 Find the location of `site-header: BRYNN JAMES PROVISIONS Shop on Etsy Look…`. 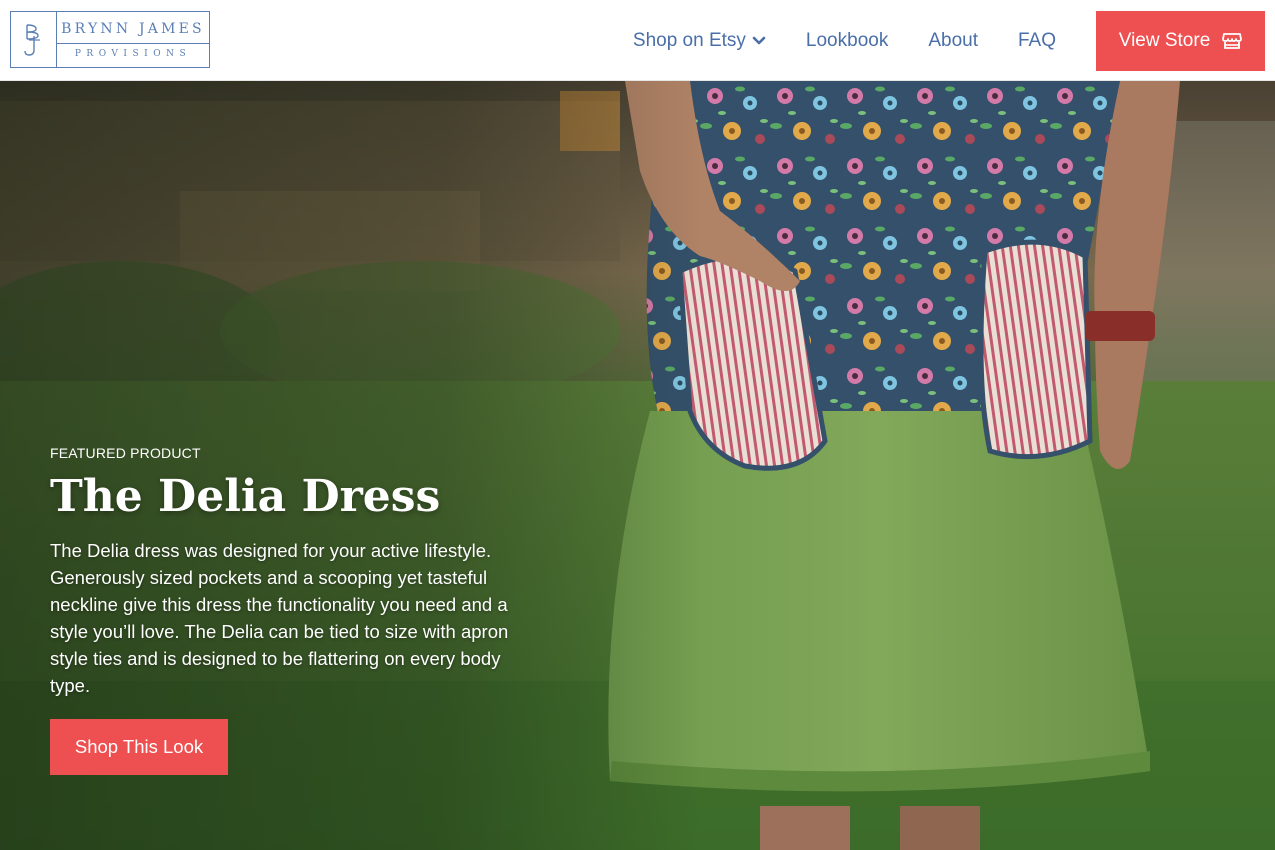

site-header: BRYNN JAMES PROVISIONS Shop on Etsy Look… is located at coordinates (637, 40).